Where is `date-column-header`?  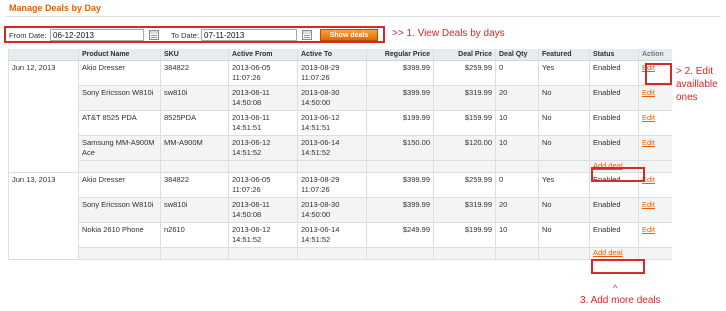 date-column-header is located at coordinates (43, 55).